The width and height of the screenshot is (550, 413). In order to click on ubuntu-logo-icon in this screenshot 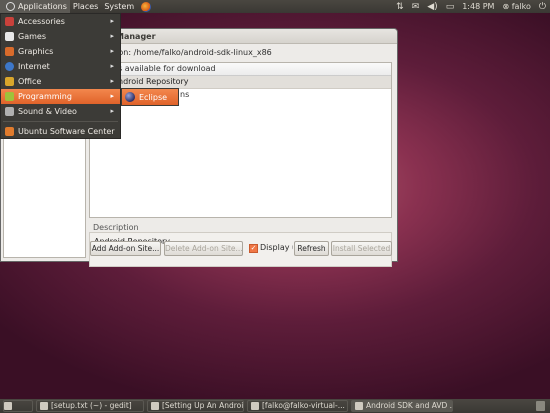, I will do `click(10, 6)`.